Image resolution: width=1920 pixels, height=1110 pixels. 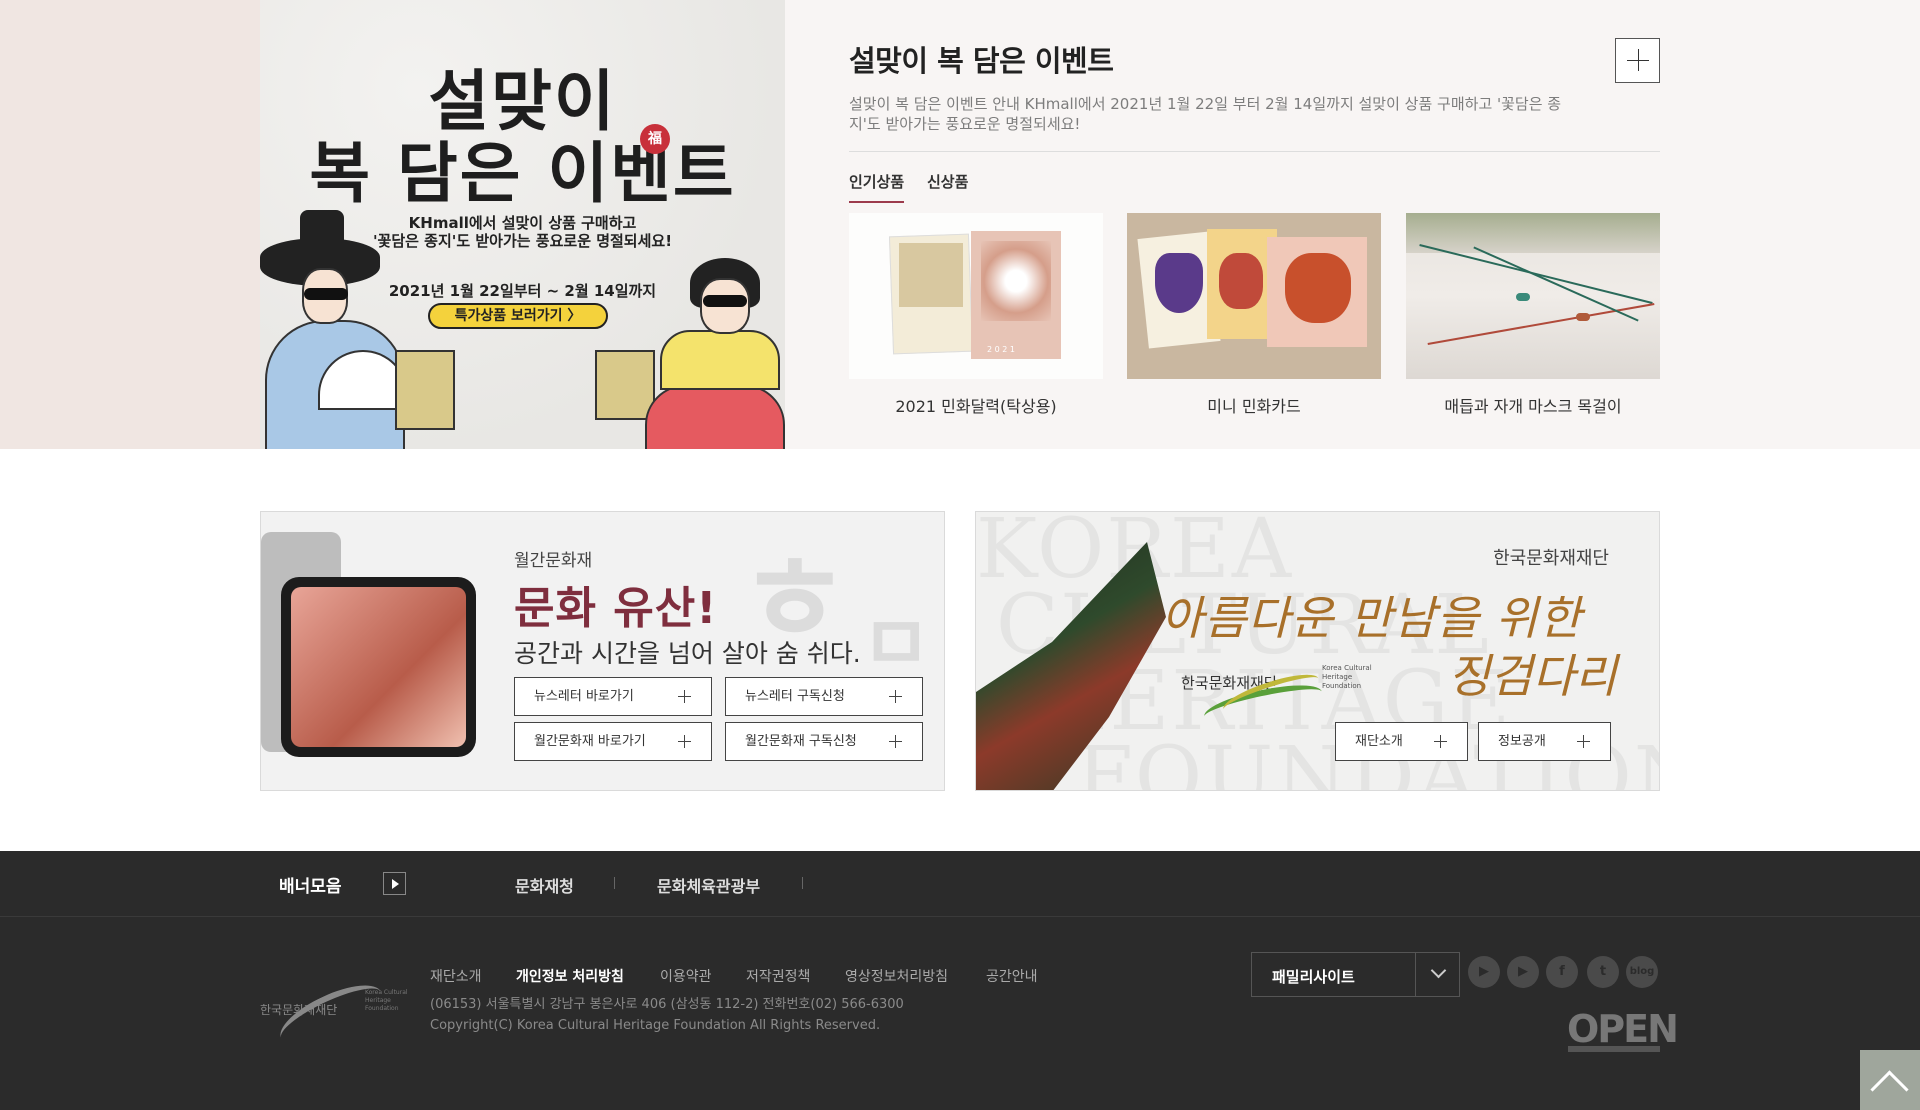 What do you see at coordinates (1532, 676) in the screenshot?
I see `slogan-line2: 징검다리` at bounding box center [1532, 676].